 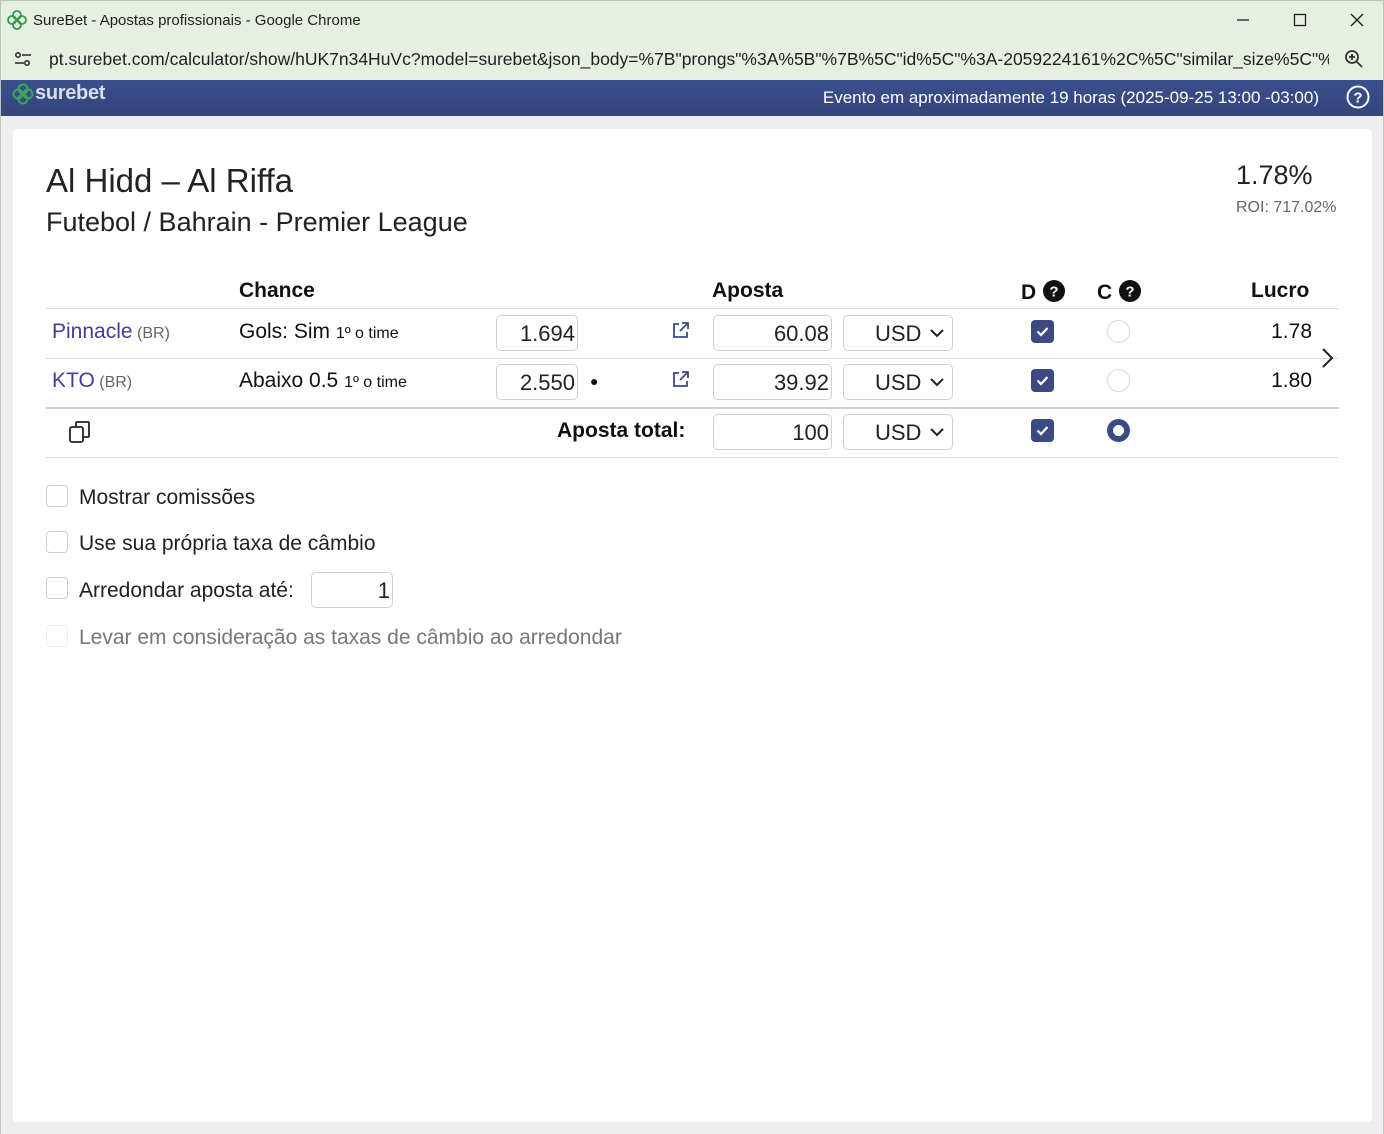 I want to click on own-exchange-rate-label: Use sua própria taxa de câmbio, so click(x=227, y=543).